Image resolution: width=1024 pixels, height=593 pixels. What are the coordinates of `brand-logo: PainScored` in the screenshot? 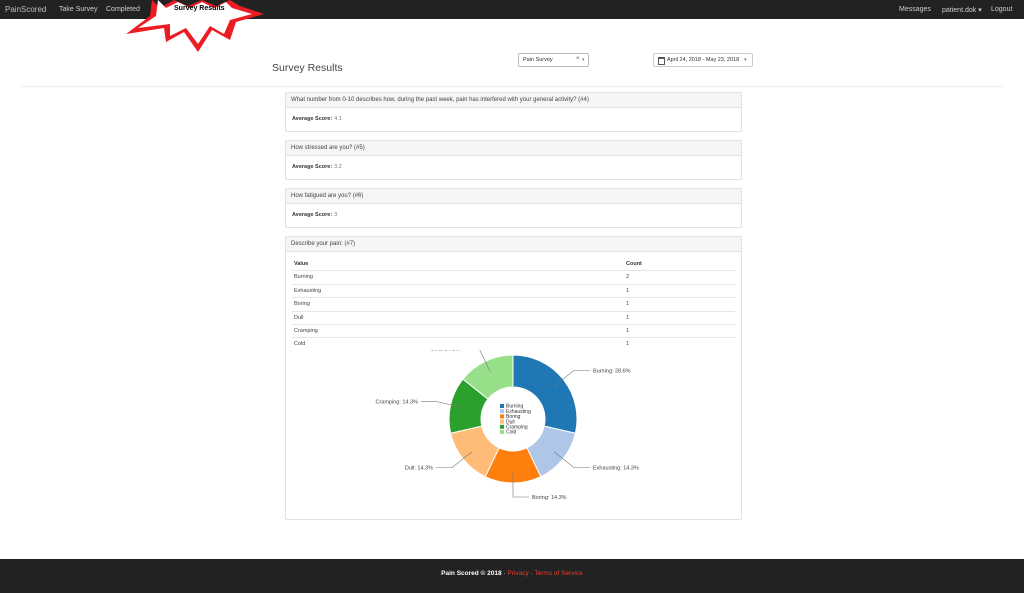 It's located at (25, 9).